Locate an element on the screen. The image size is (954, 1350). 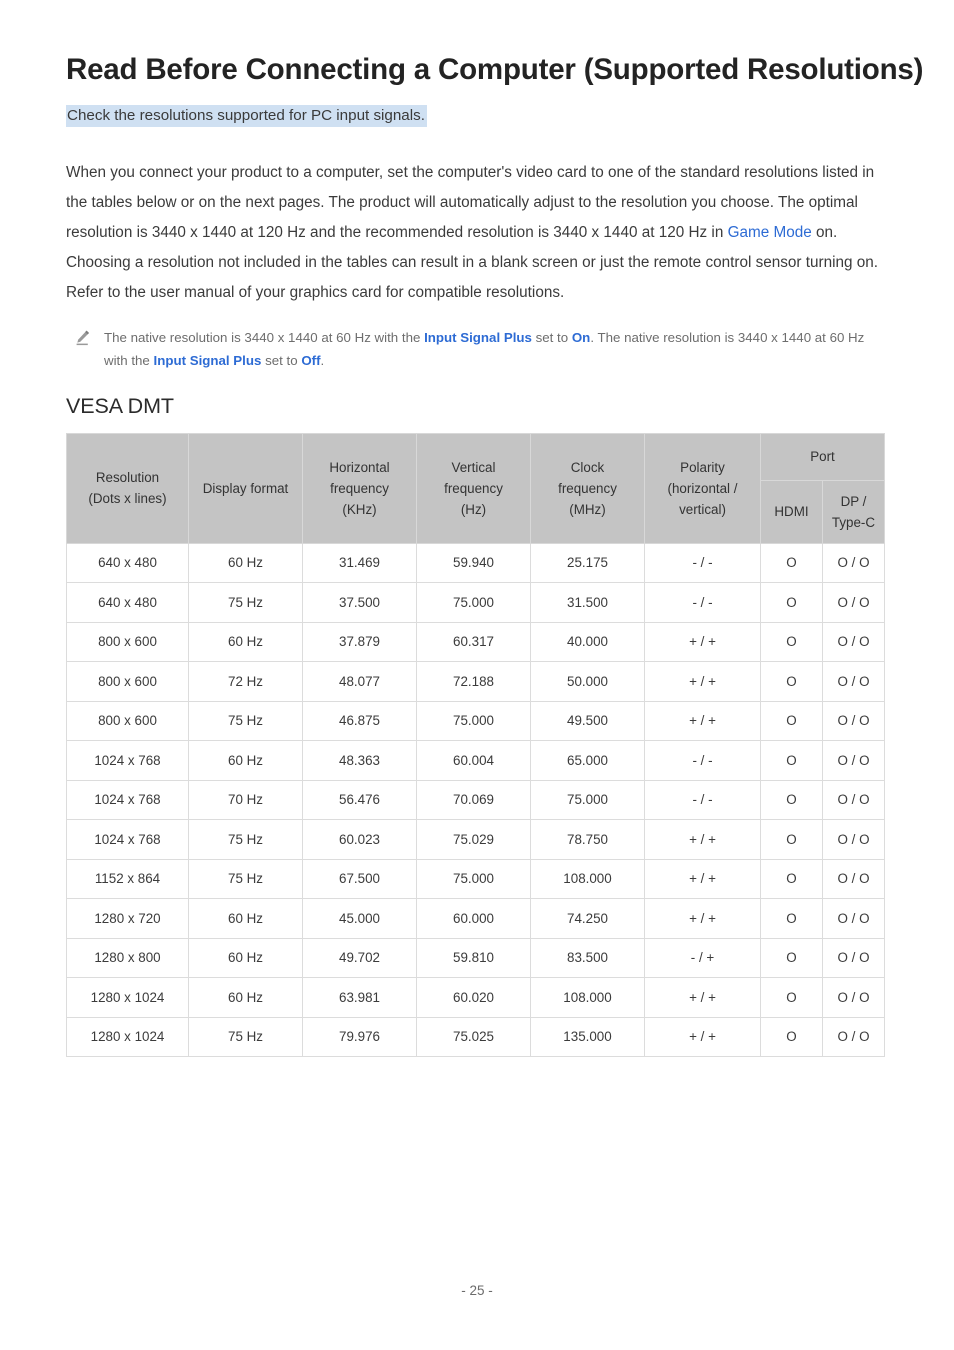
cell-resolution: 800 x 600 is located at coordinates (127, 681).